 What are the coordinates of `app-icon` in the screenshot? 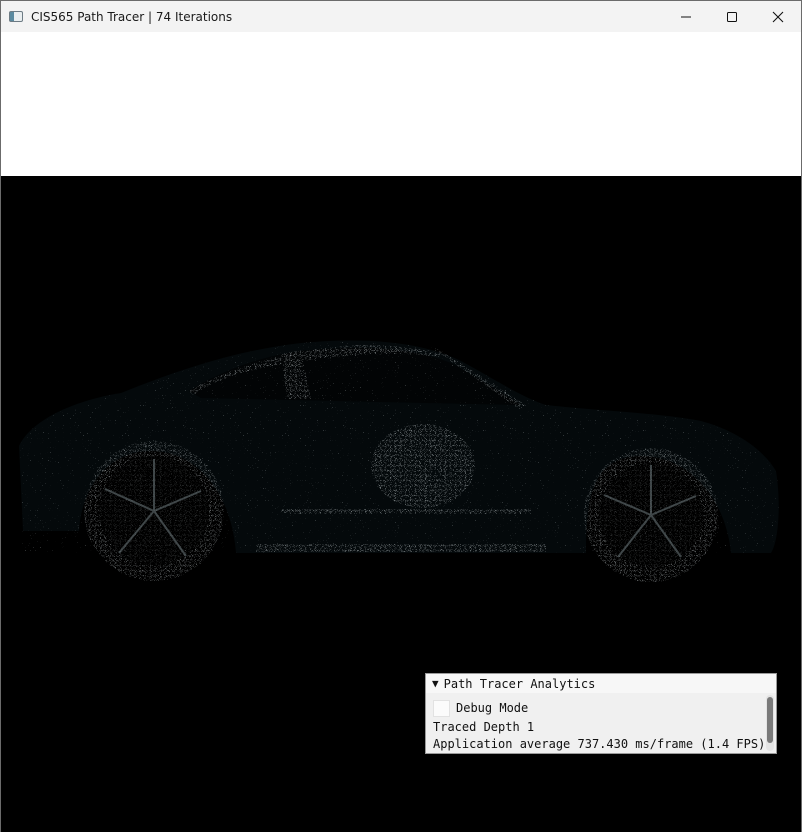 It's located at (16, 16).